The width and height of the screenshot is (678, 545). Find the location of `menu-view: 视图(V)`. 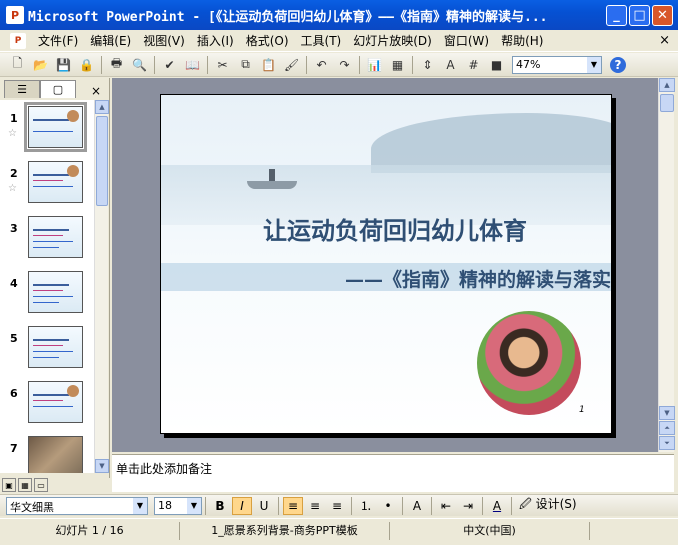

menu-view: 视图(V) is located at coordinates (164, 40).